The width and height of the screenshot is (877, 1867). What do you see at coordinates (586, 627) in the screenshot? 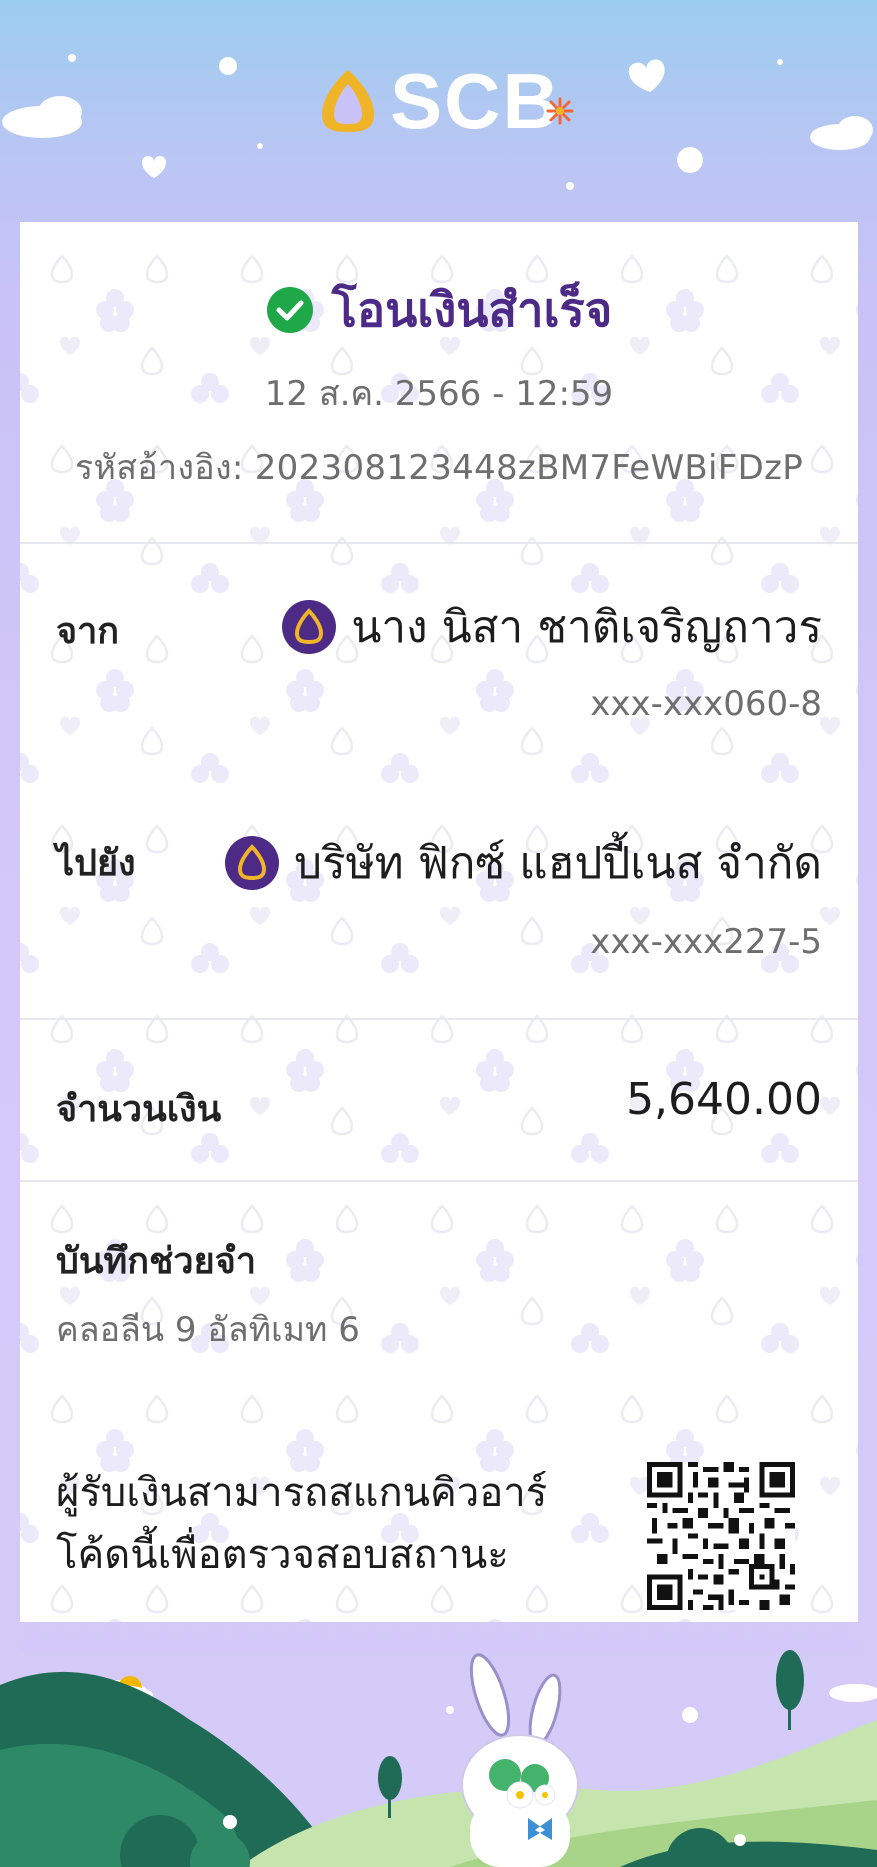
I see `from-name: นาง นิสา ชาติเจริญถาวร` at bounding box center [586, 627].